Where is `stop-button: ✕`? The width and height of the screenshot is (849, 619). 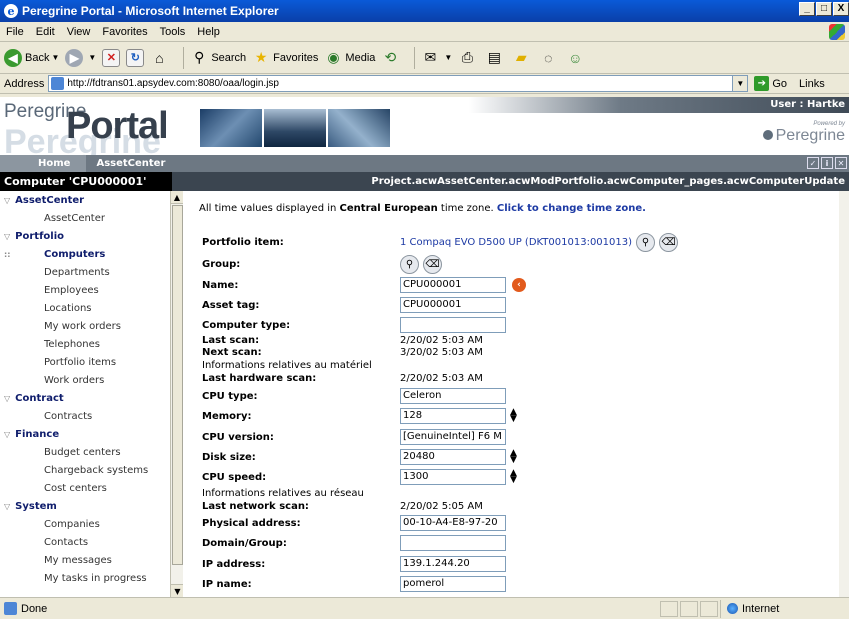
stop-button: ✕ is located at coordinates (111, 57).